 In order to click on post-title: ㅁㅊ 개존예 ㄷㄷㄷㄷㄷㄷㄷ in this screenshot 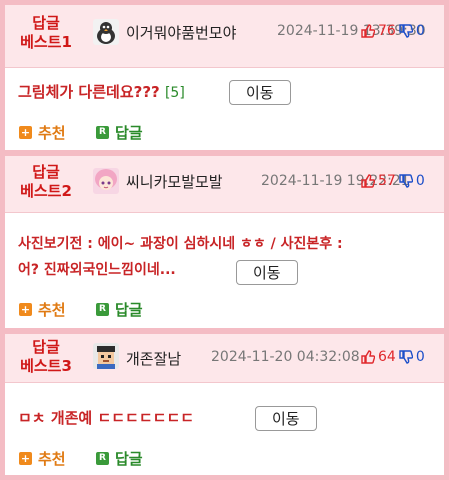, I will do `click(106, 418)`.